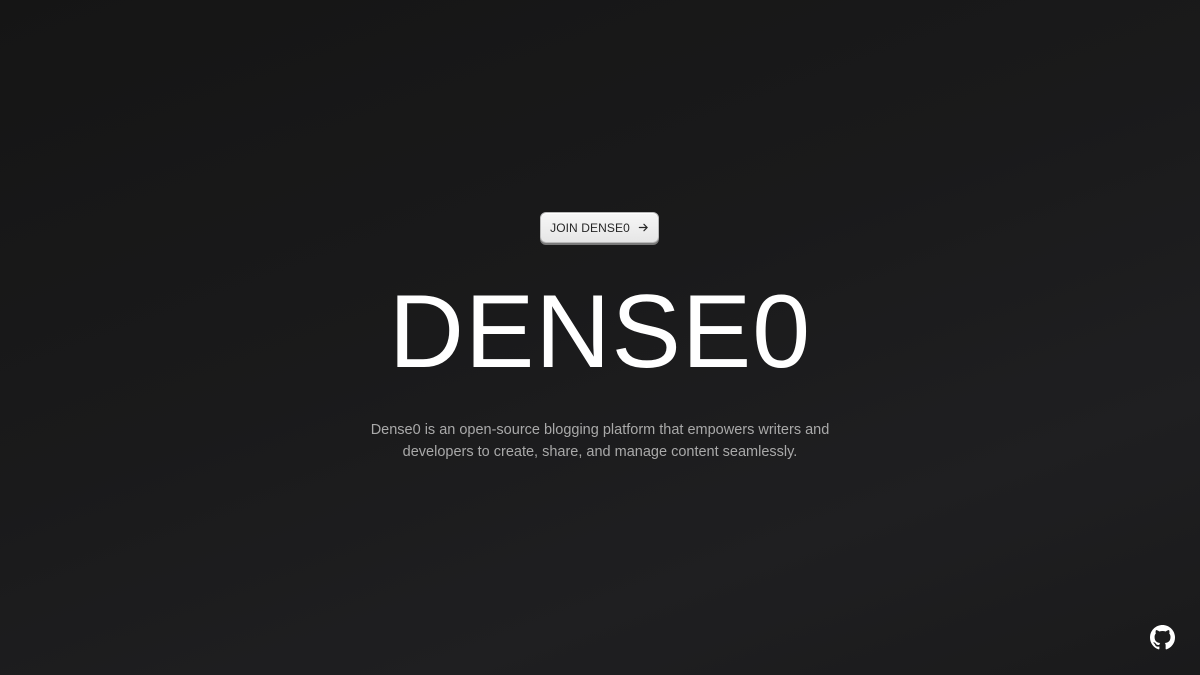 The height and width of the screenshot is (675, 1200). I want to click on join-button: JOIN DENSE0, so click(599, 227).